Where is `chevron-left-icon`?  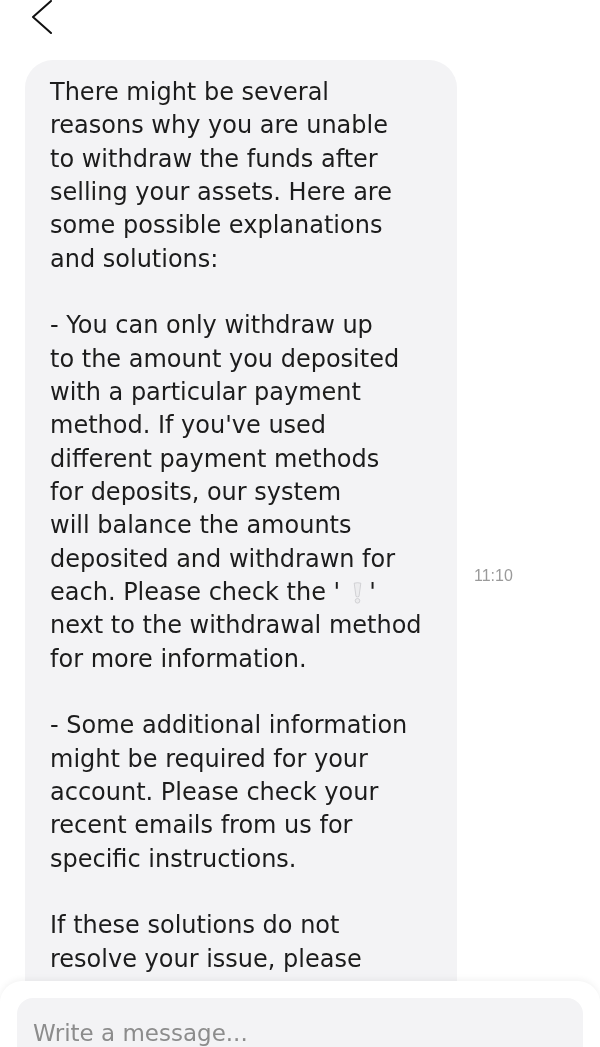 chevron-left-icon is located at coordinates (42, 17).